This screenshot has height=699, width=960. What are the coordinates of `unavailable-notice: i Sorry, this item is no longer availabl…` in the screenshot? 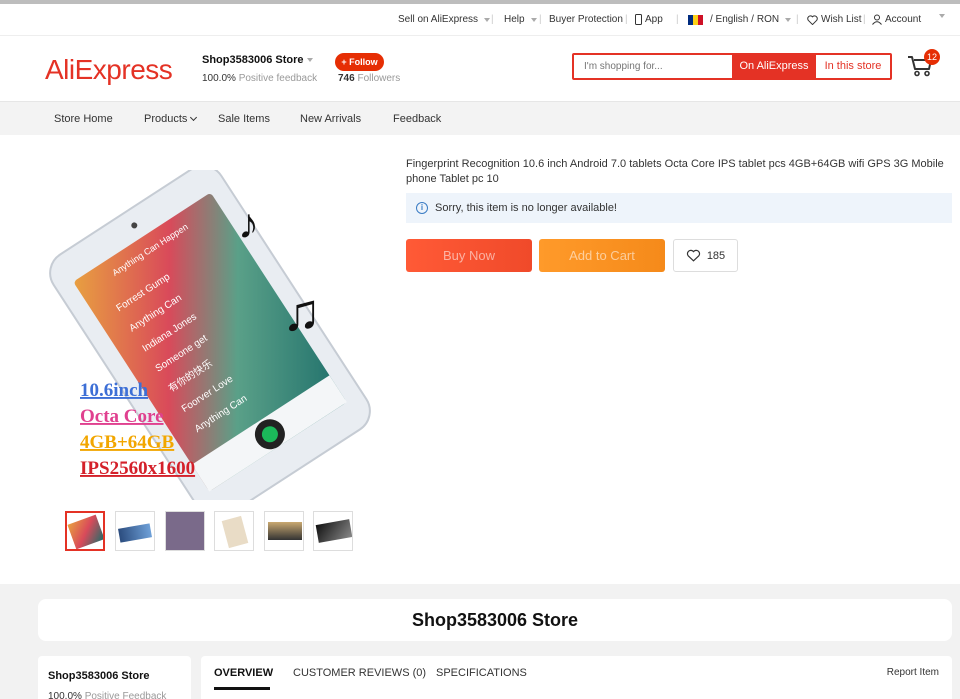 It's located at (679, 208).